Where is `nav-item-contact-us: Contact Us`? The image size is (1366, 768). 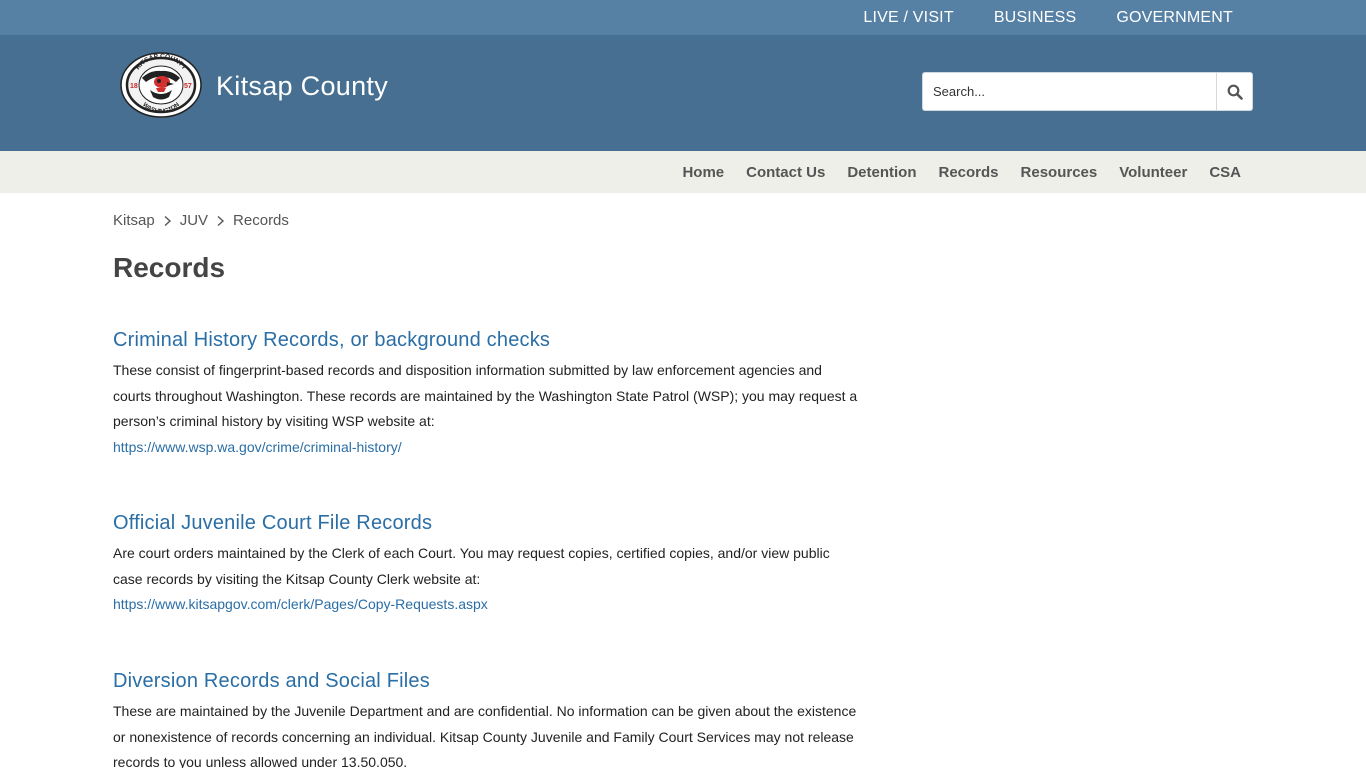
nav-item-contact-us: Contact Us is located at coordinates (785, 172).